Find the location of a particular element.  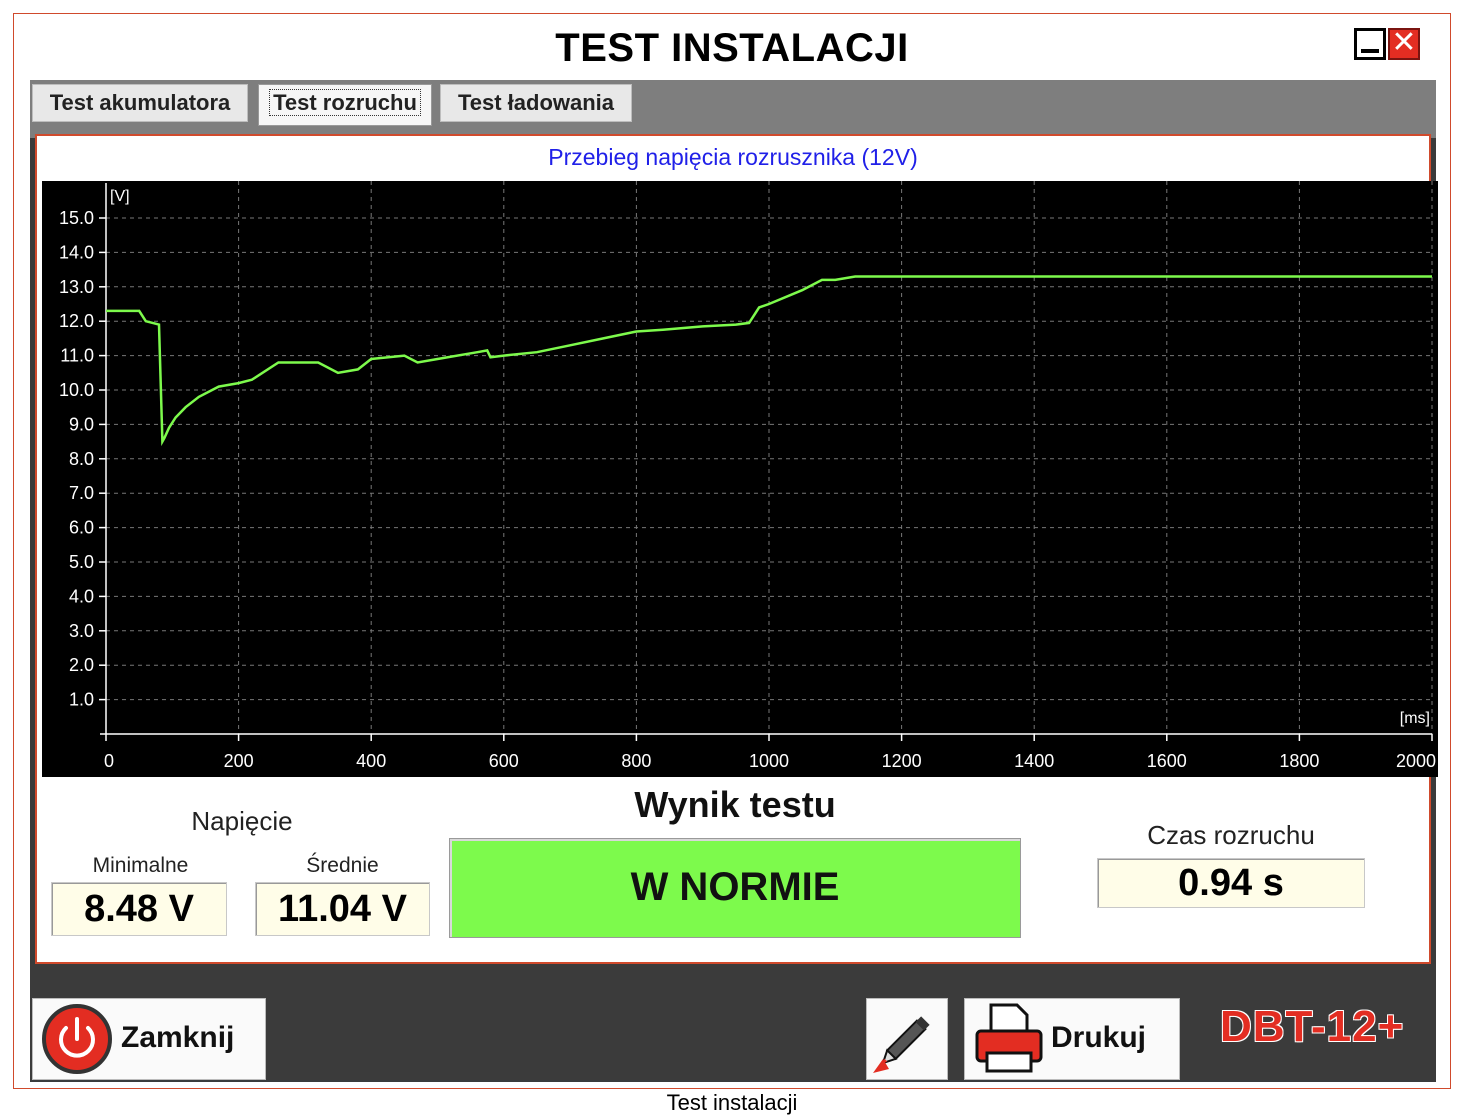

tab-battery-test: Test akumulatora is located at coordinates (140, 103).